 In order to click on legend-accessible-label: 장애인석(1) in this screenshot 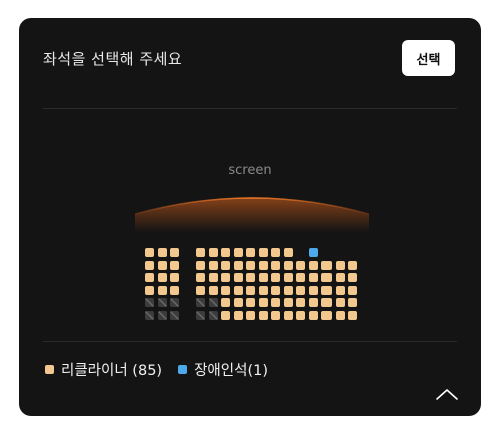, I will do `click(231, 371)`.